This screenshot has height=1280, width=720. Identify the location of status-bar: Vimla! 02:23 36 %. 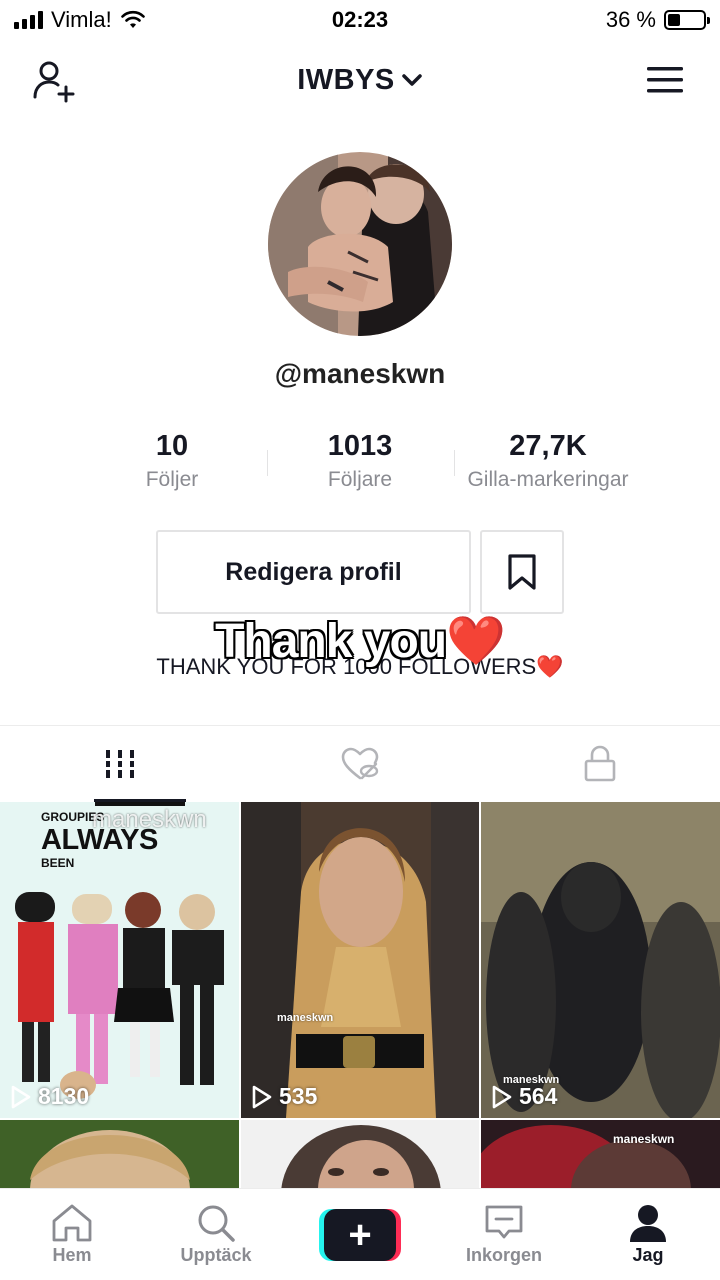
(360, 20).